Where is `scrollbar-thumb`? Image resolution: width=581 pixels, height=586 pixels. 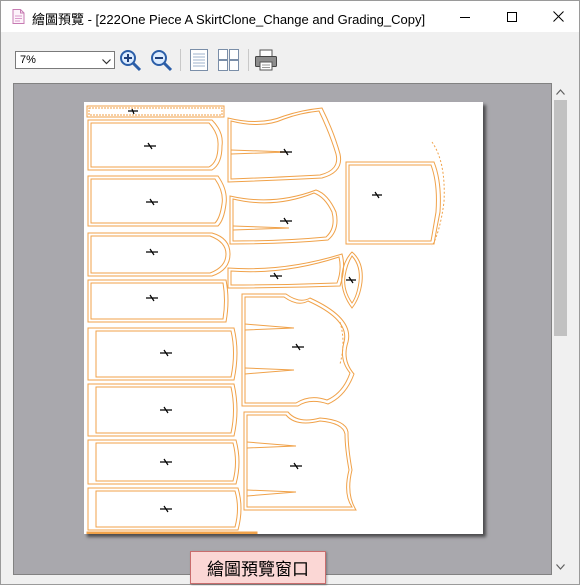
scrollbar-thumb is located at coordinates (560, 218).